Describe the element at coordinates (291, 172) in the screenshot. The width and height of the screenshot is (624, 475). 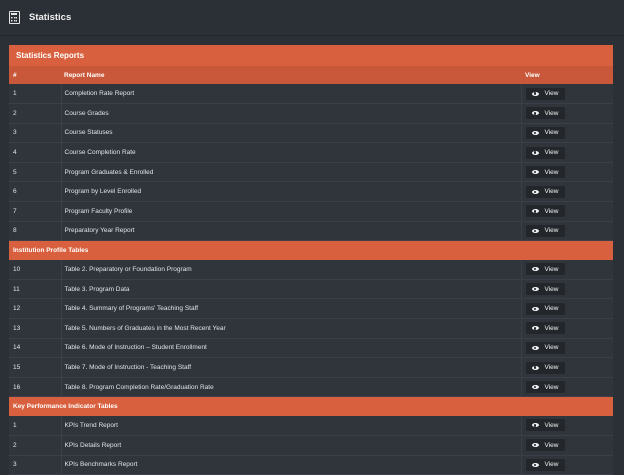
I see `report-name: Program Graduates & Enrolled` at that location.